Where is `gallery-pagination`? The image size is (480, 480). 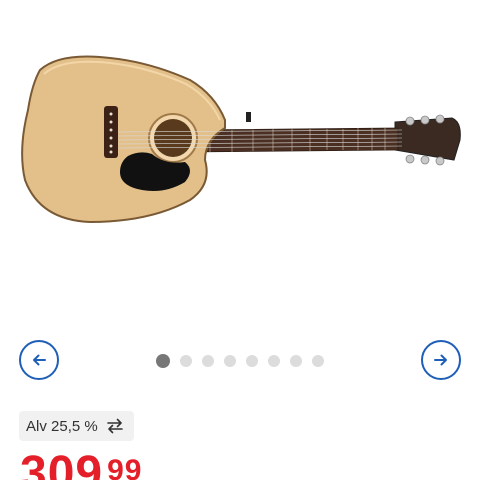 gallery-pagination is located at coordinates (240, 361).